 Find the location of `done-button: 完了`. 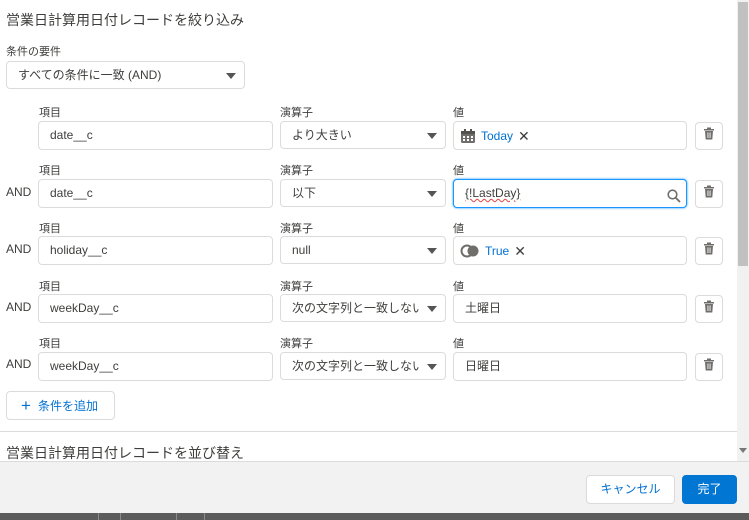

done-button: 完了 is located at coordinates (709, 489).